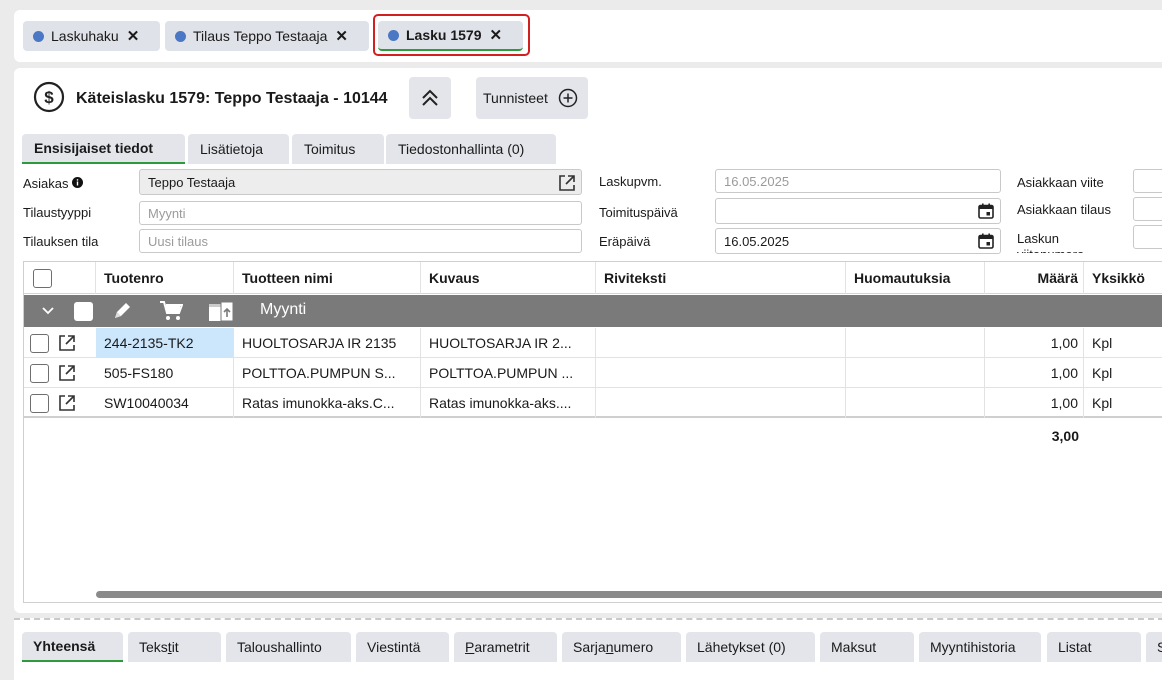  What do you see at coordinates (232, 98) in the screenshot?
I see `page-title: Käteislasku 1579: Teppo Testaaja - 10144` at bounding box center [232, 98].